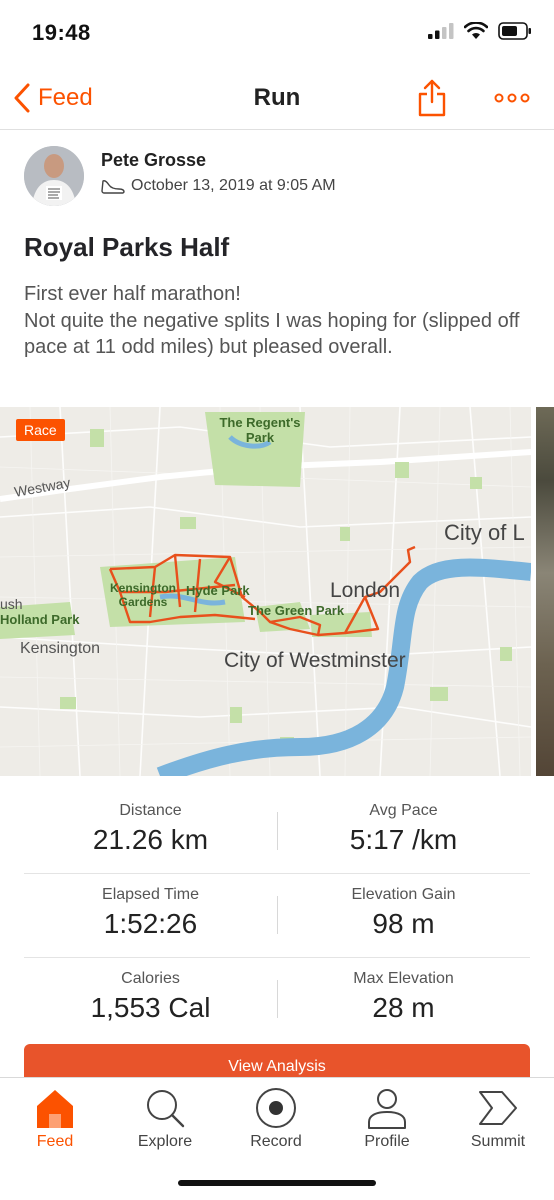 This screenshot has height=1200, width=554. I want to click on status-icons, so click(480, 31).